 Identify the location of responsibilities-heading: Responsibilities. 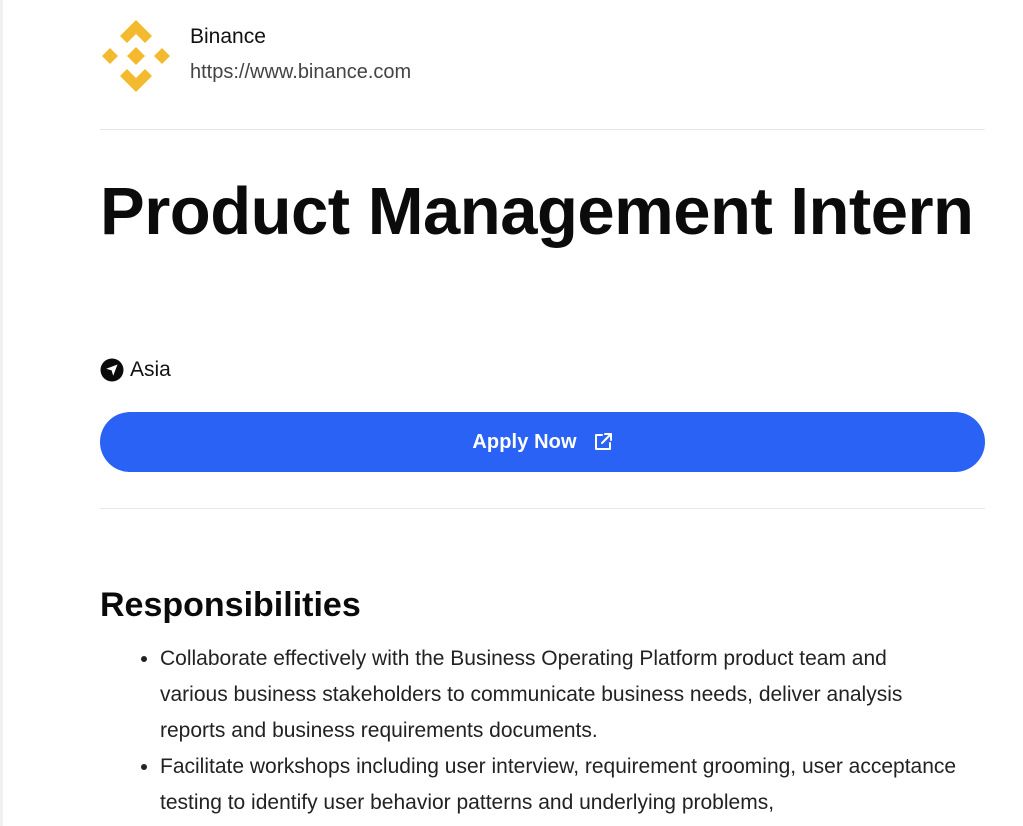
(230, 605).